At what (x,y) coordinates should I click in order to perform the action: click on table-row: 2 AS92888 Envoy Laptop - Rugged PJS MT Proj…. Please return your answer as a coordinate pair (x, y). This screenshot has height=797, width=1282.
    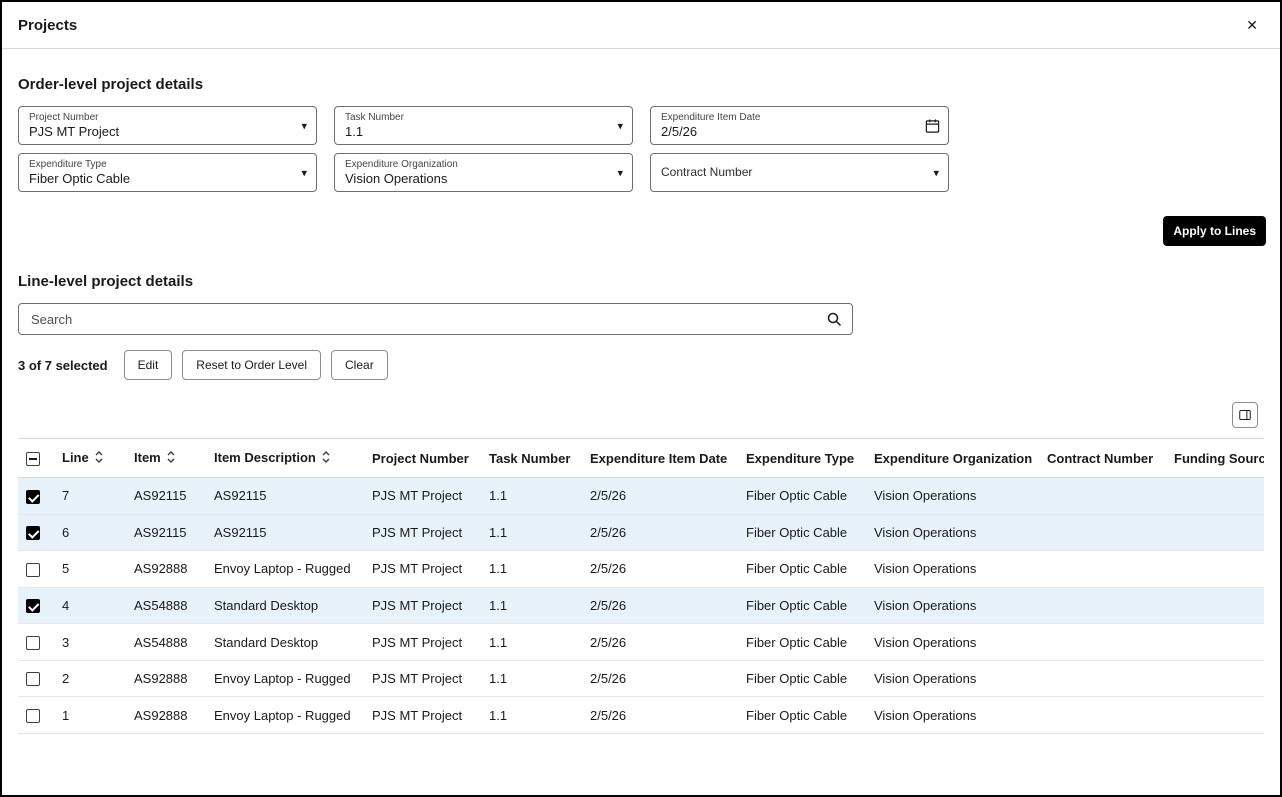
    Looking at the image, I should click on (641, 679).